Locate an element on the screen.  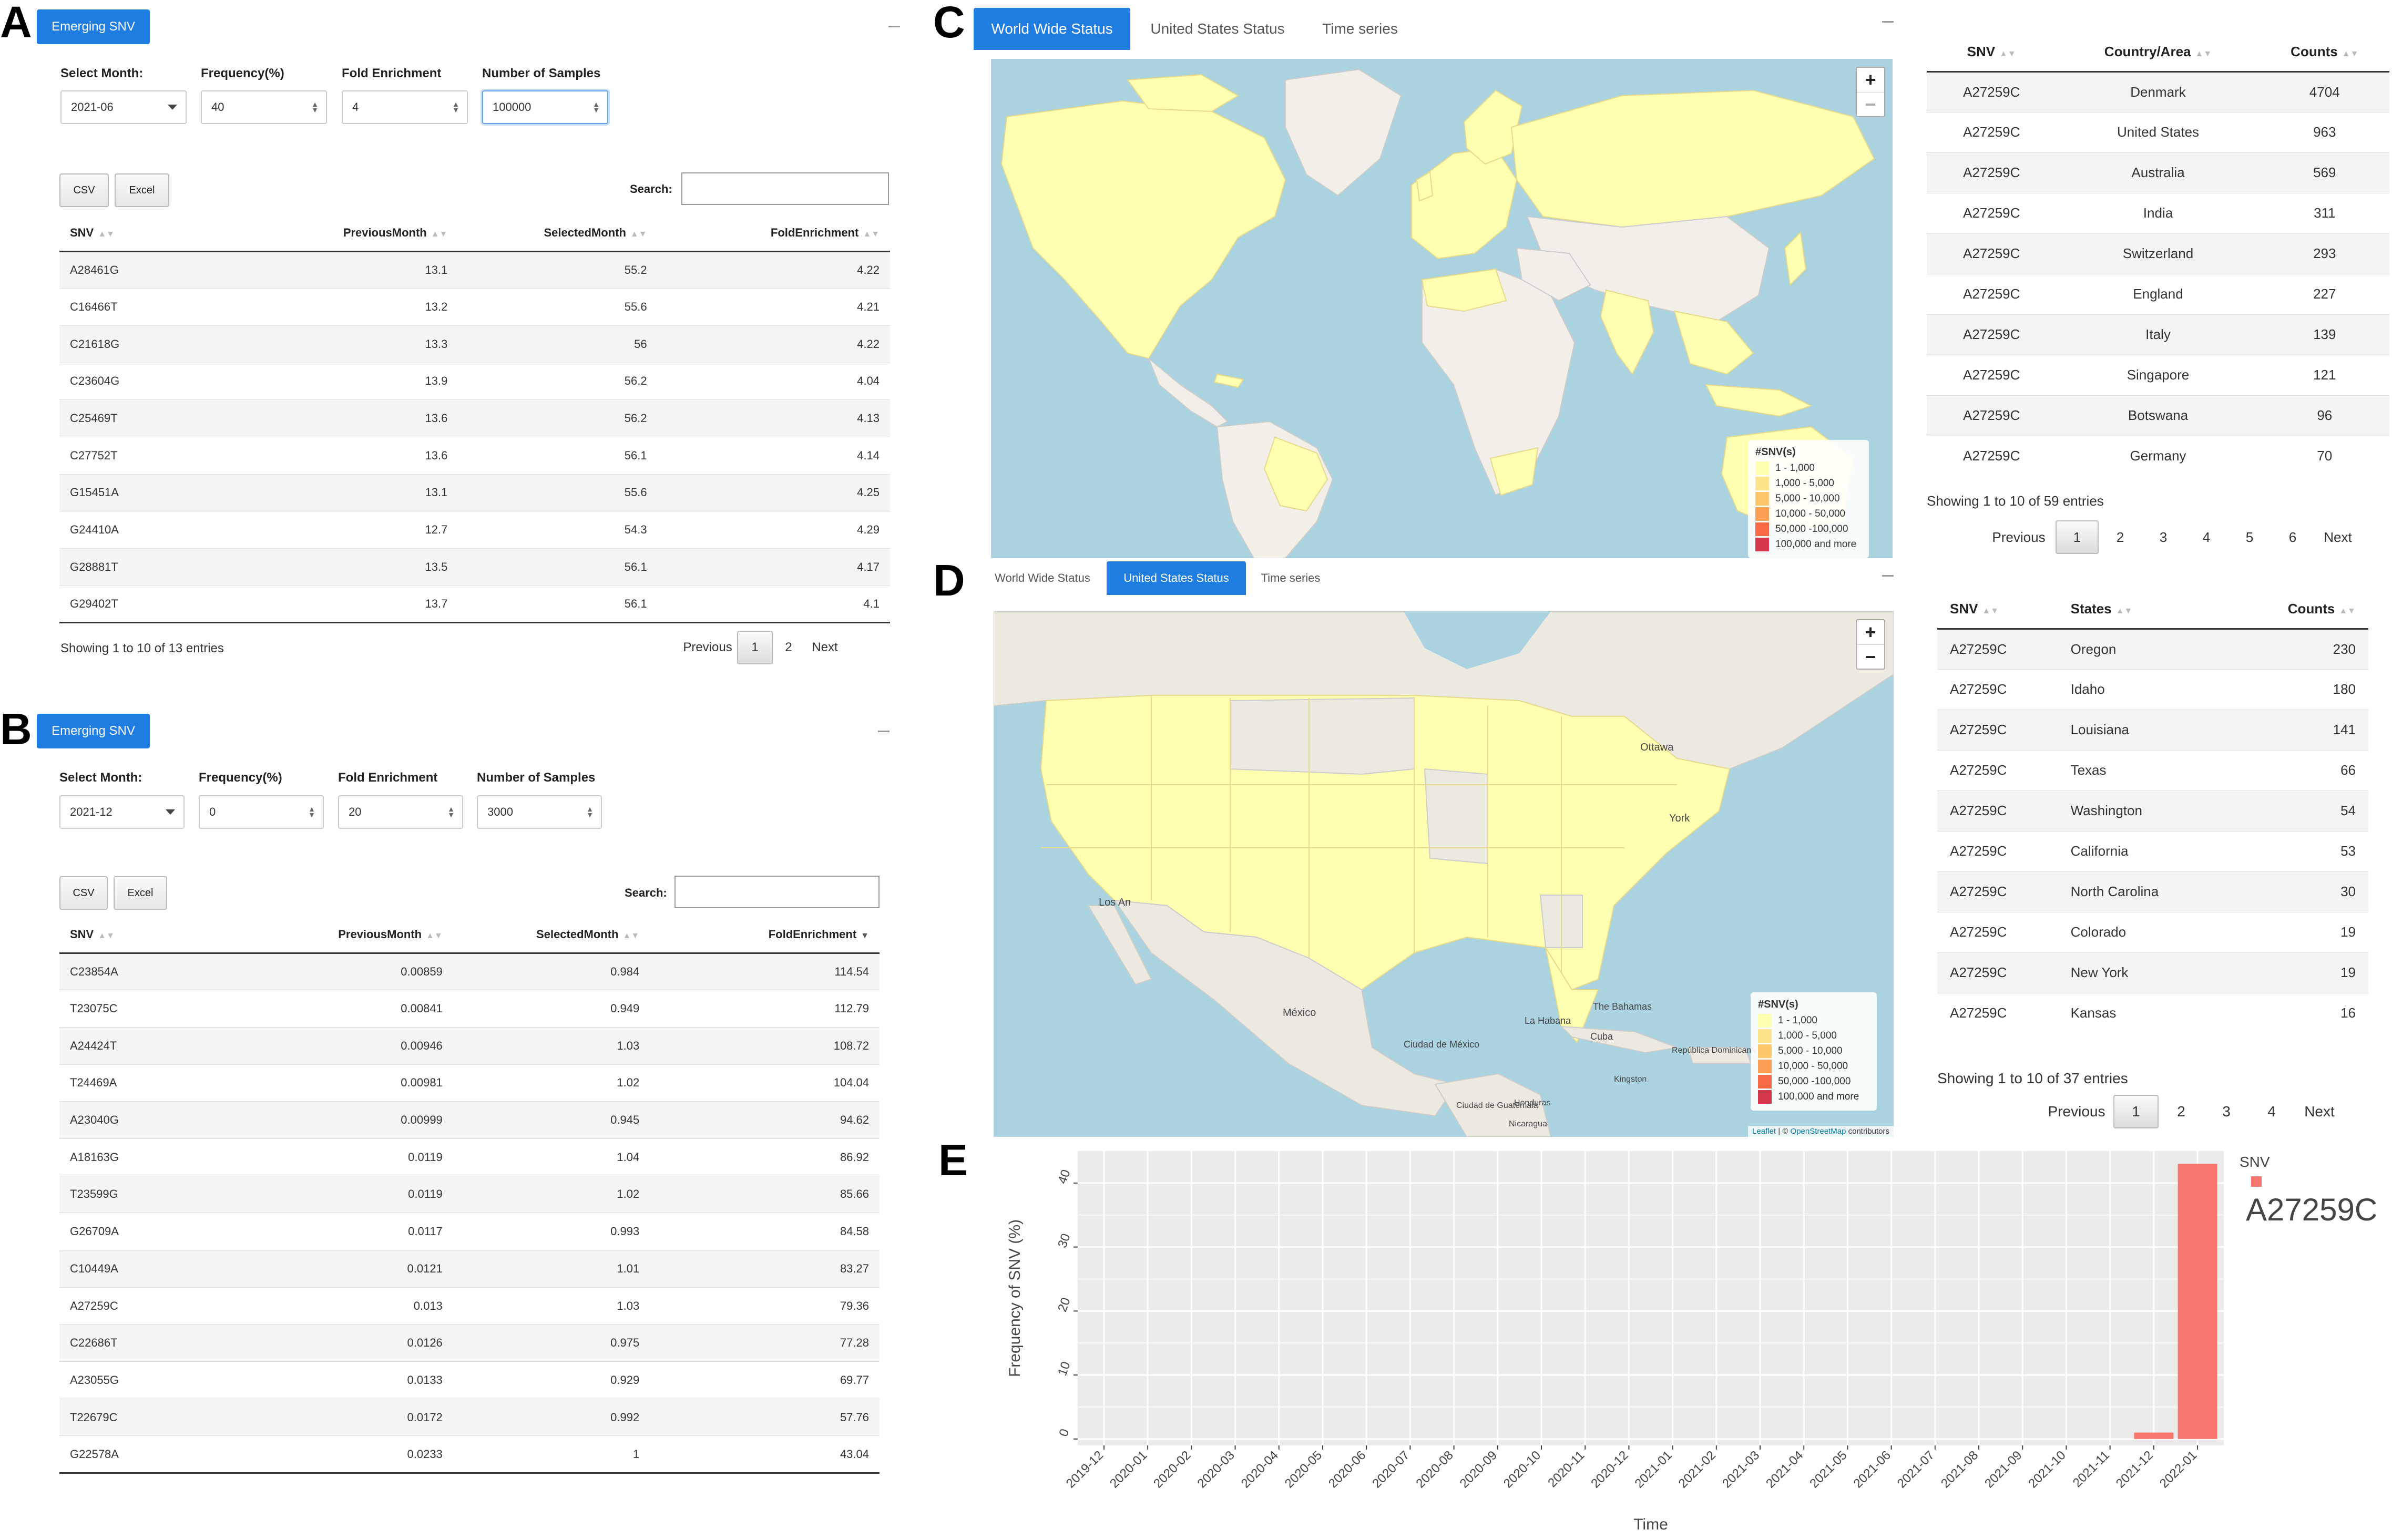
select-month-dropdown: 2021-12 is located at coordinates (122, 812).